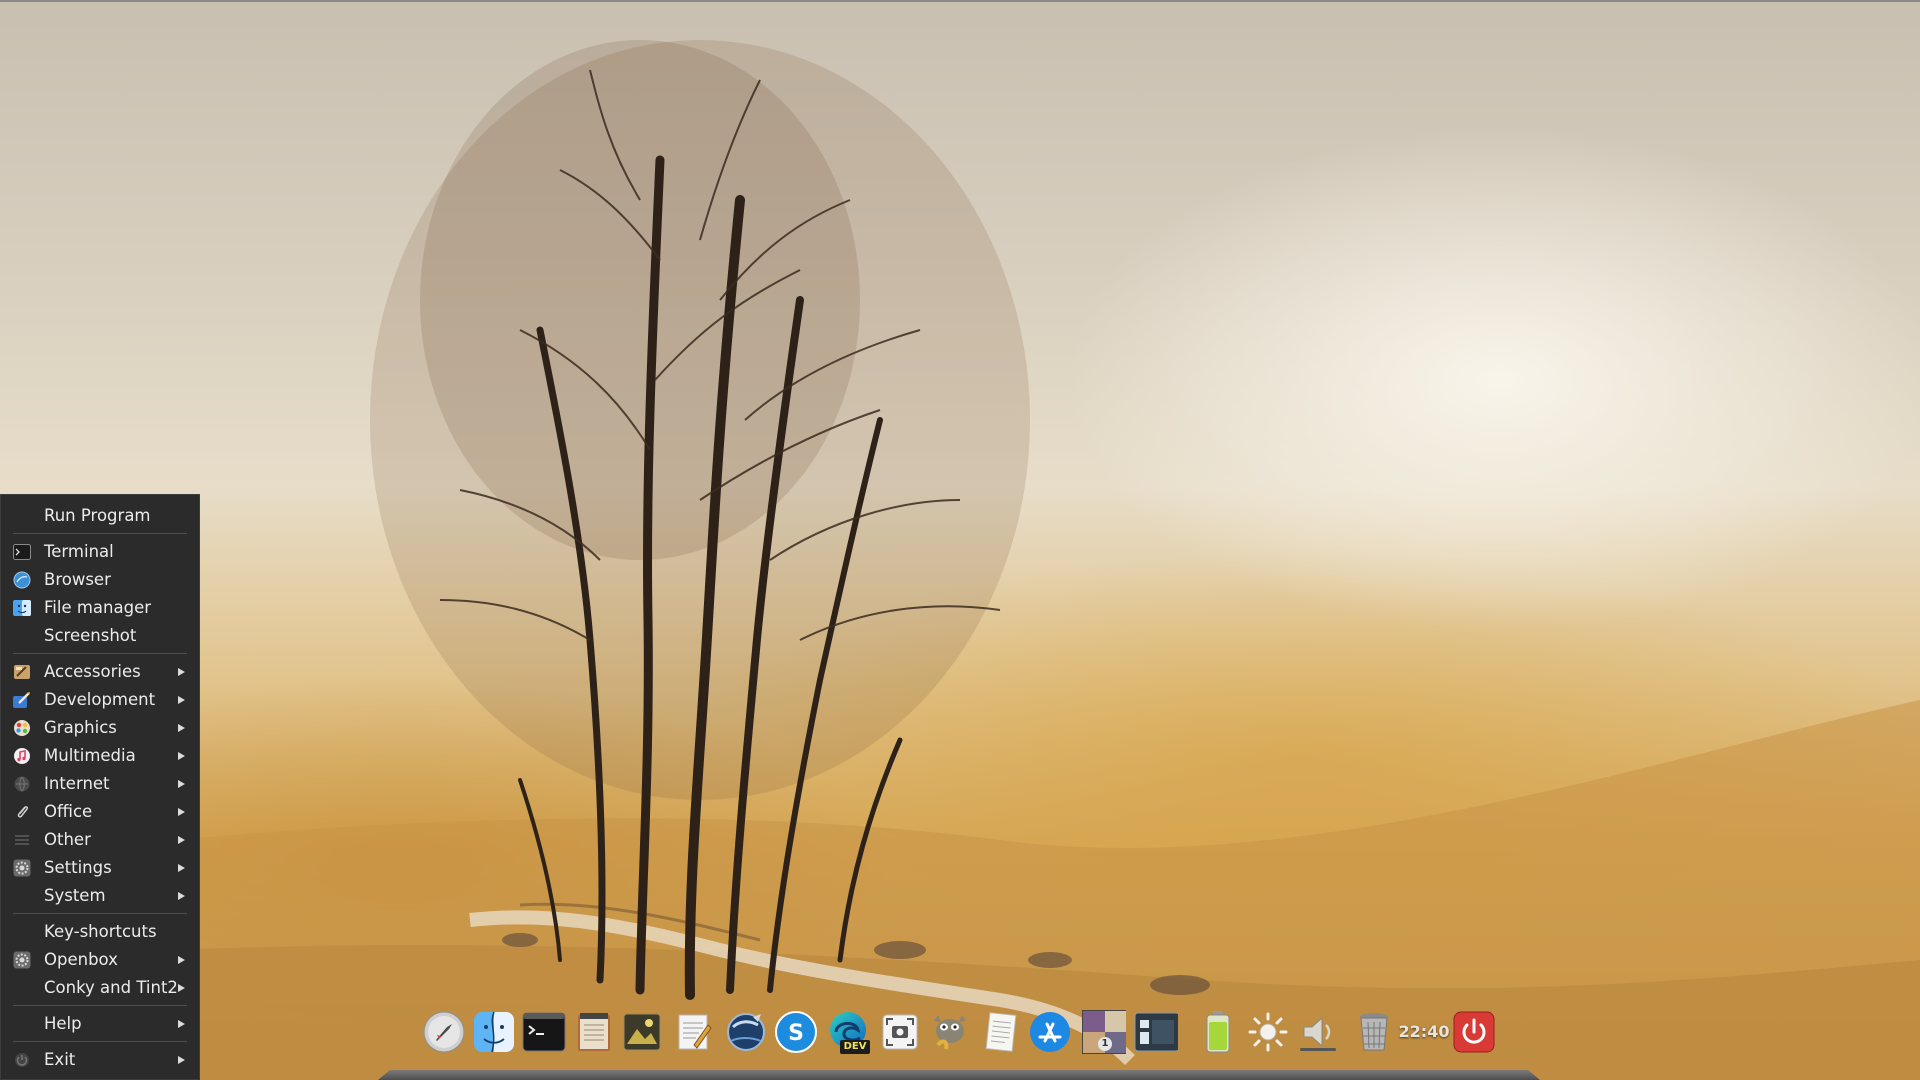 Image resolution: width=1920 pixels, height=1080 pixels. I want to click on menu-item-help: Help, so click(100, 1024).